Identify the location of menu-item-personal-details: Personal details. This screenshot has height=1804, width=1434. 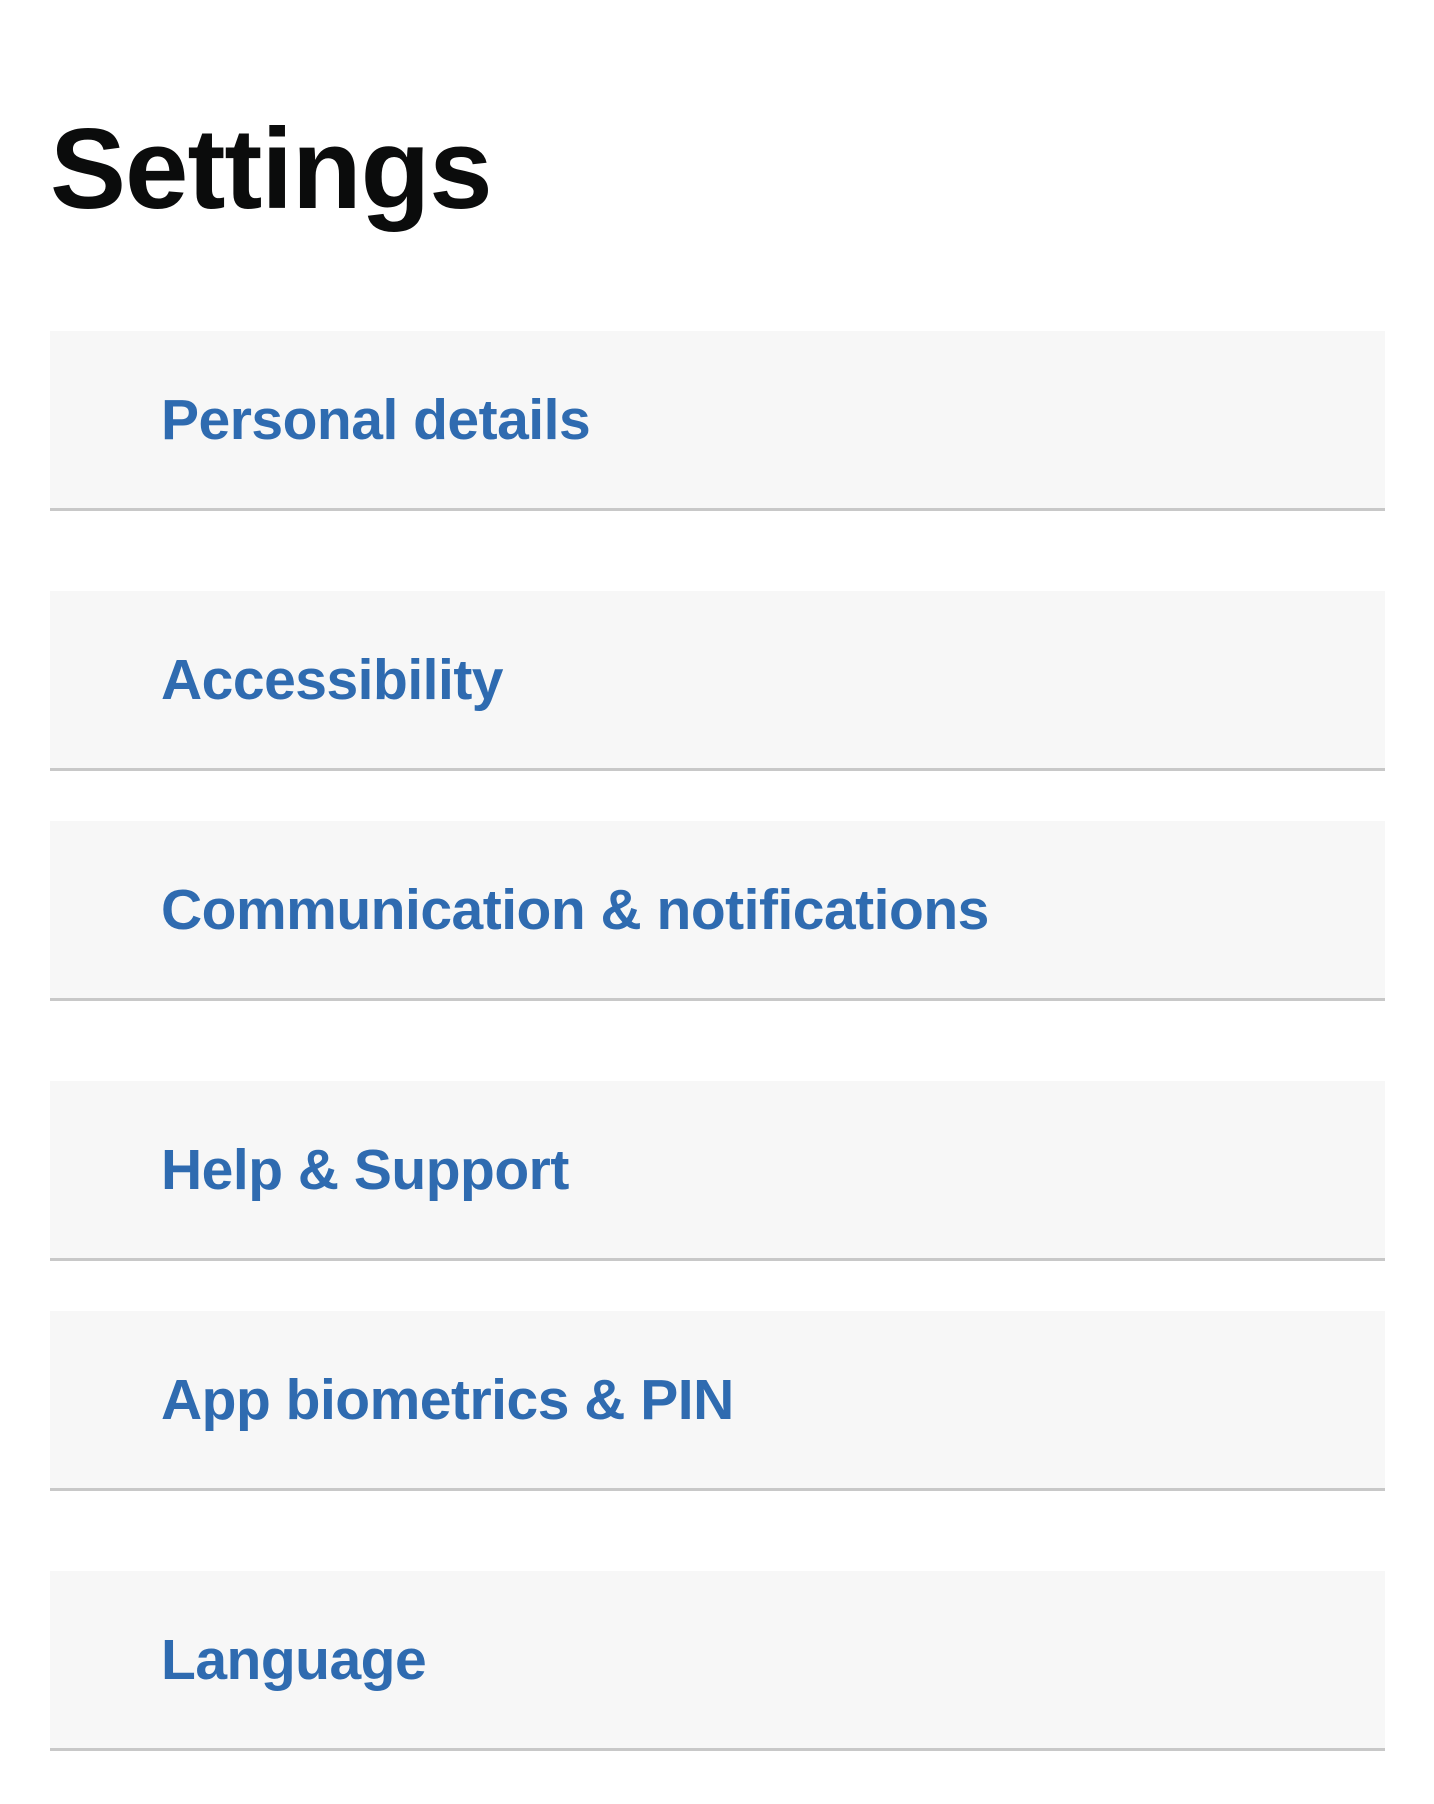
(717, 421).